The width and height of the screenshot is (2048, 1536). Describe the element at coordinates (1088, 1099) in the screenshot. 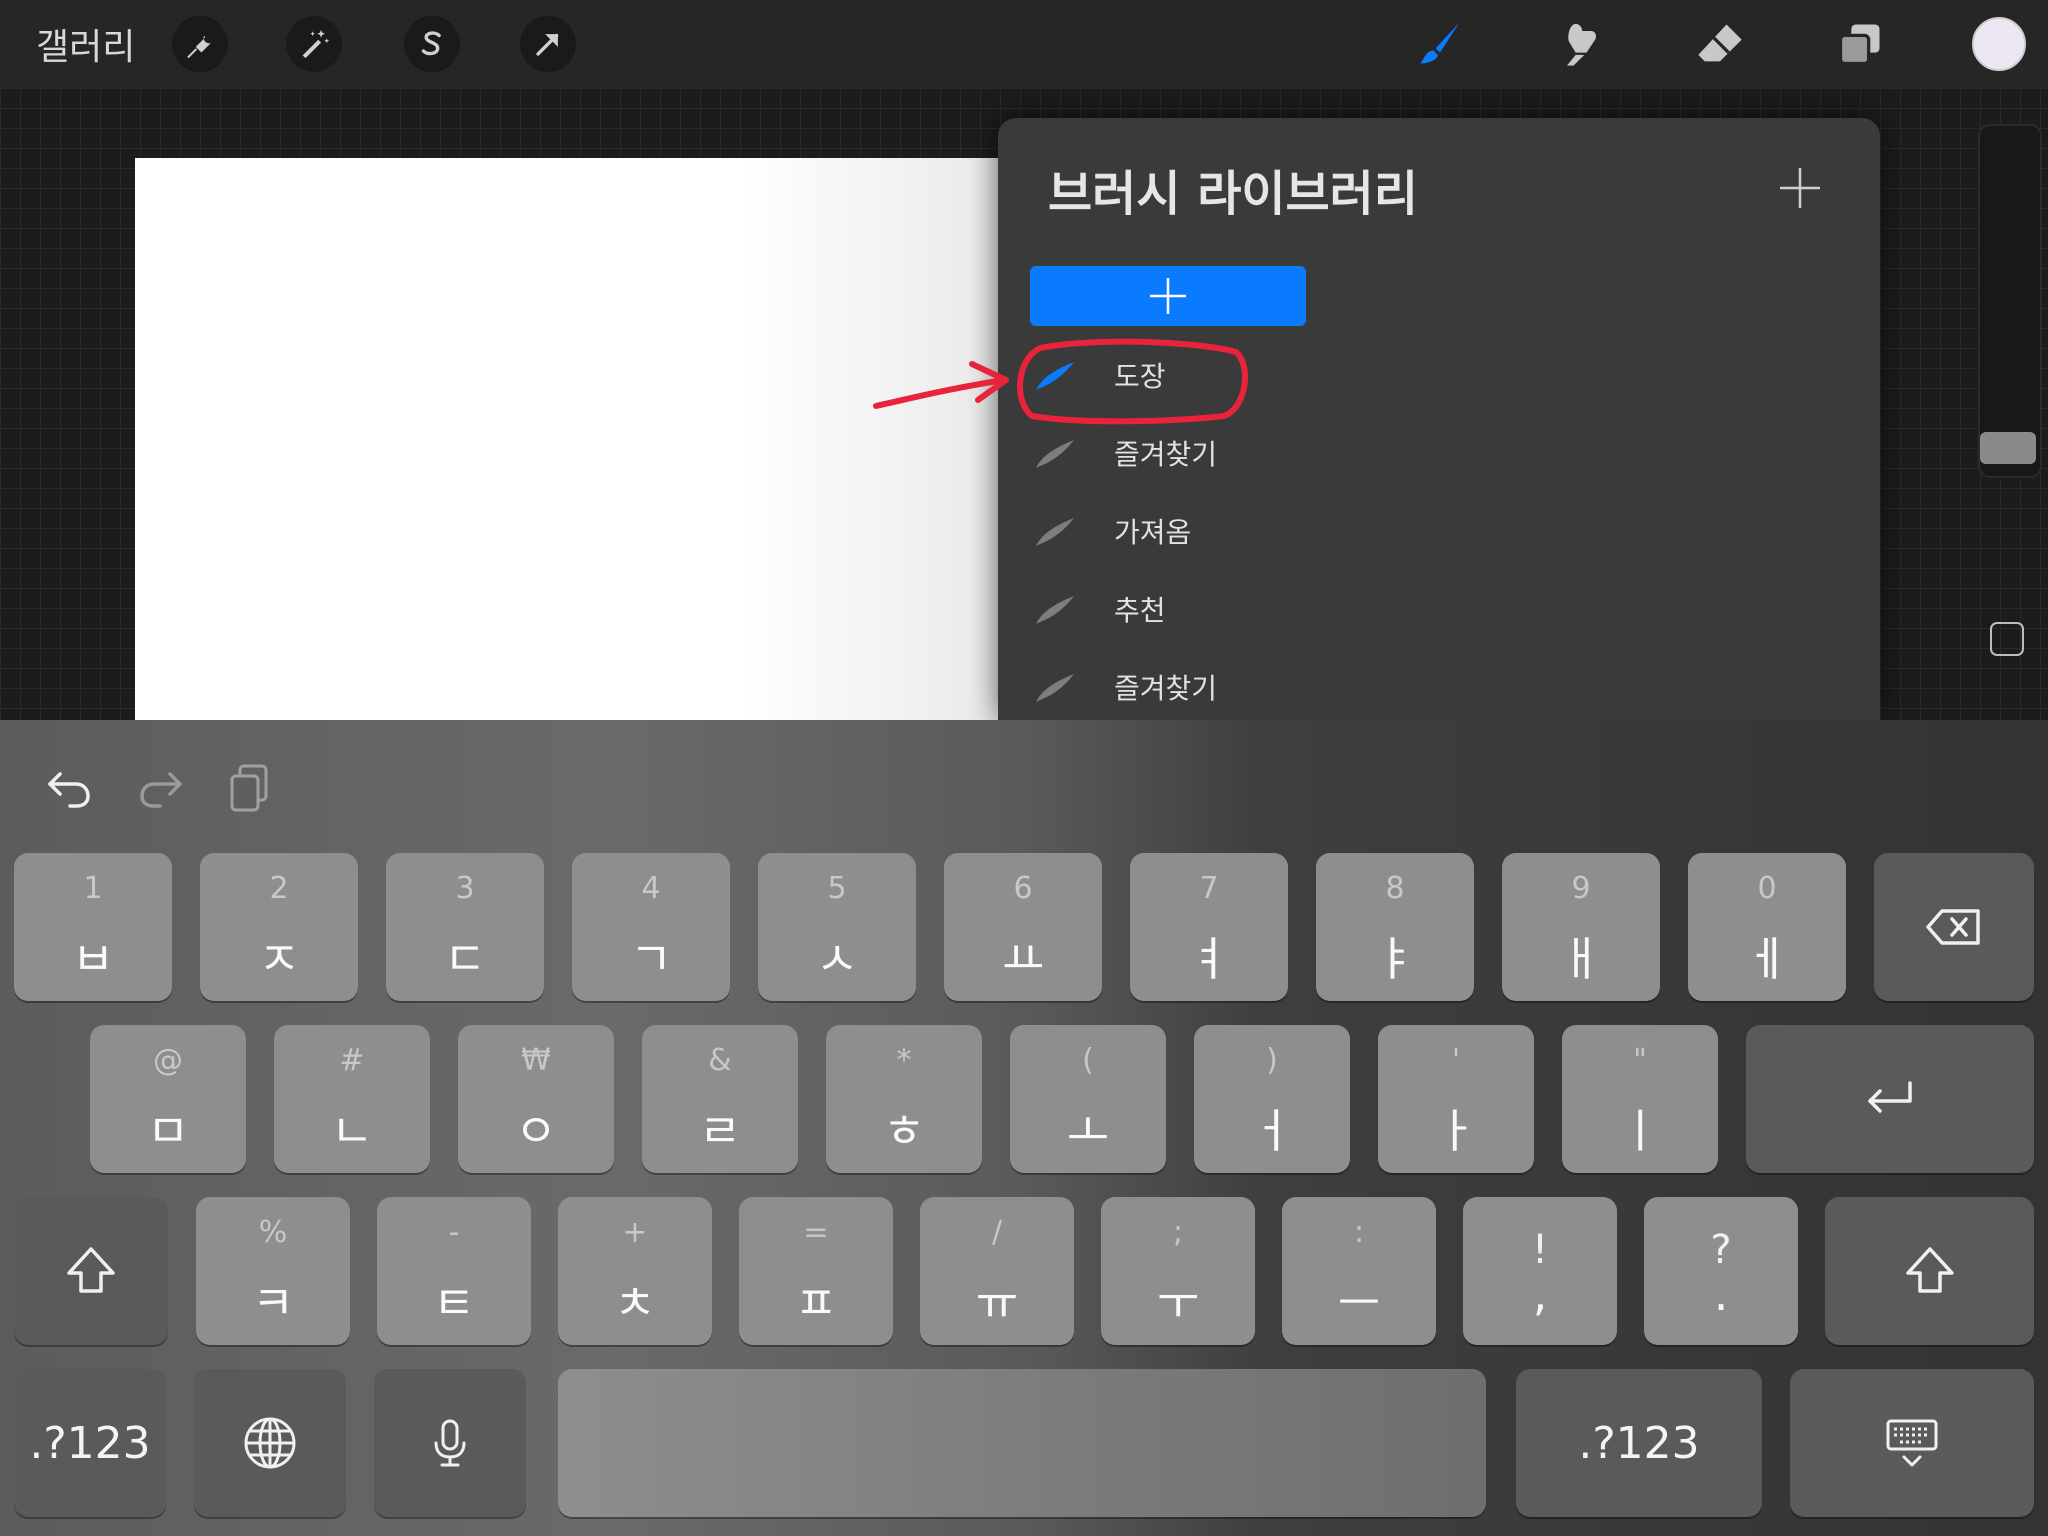

I see `key: (ㅗ` at that location.